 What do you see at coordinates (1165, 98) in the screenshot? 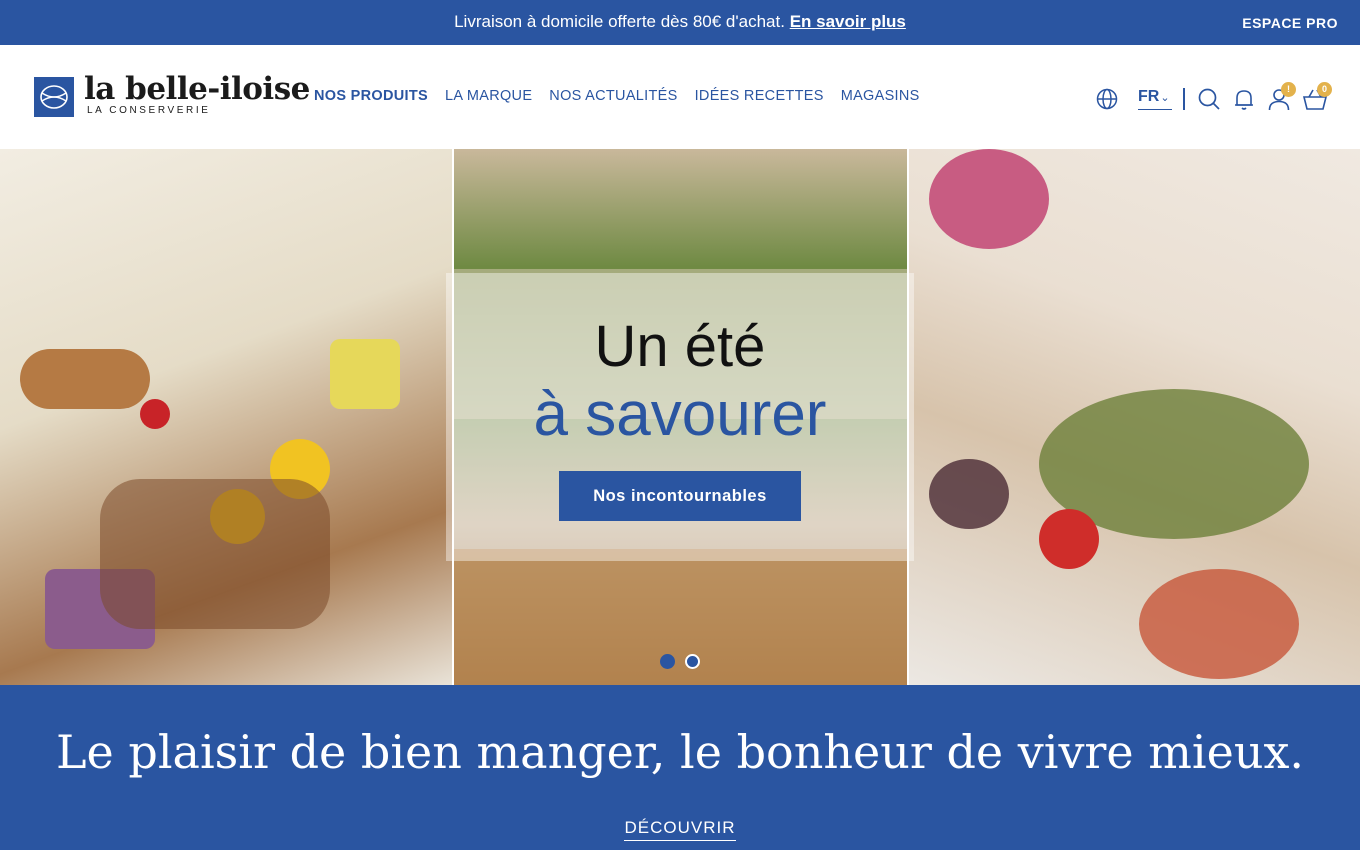
I see `chevron-down-icon: ⌄` at bounding box center [1165, 98].